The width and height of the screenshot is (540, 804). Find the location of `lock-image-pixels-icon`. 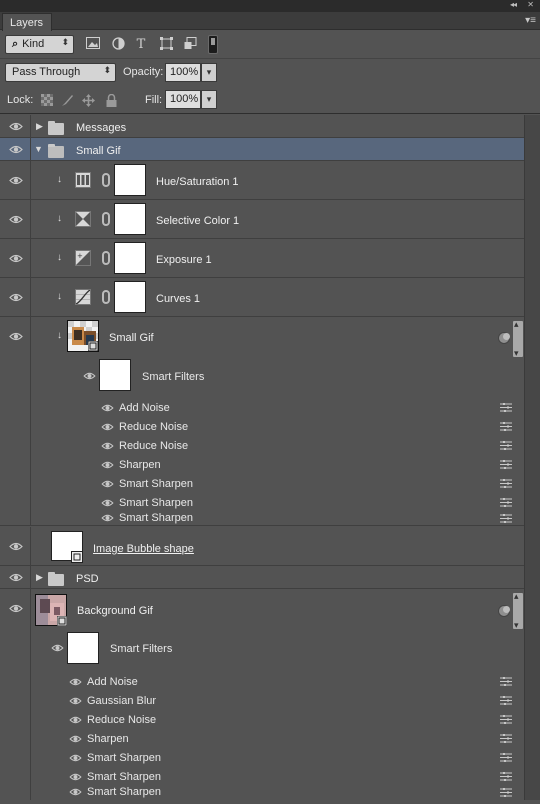

lock-image-pixels-icon is located at coordinates (67, 100).